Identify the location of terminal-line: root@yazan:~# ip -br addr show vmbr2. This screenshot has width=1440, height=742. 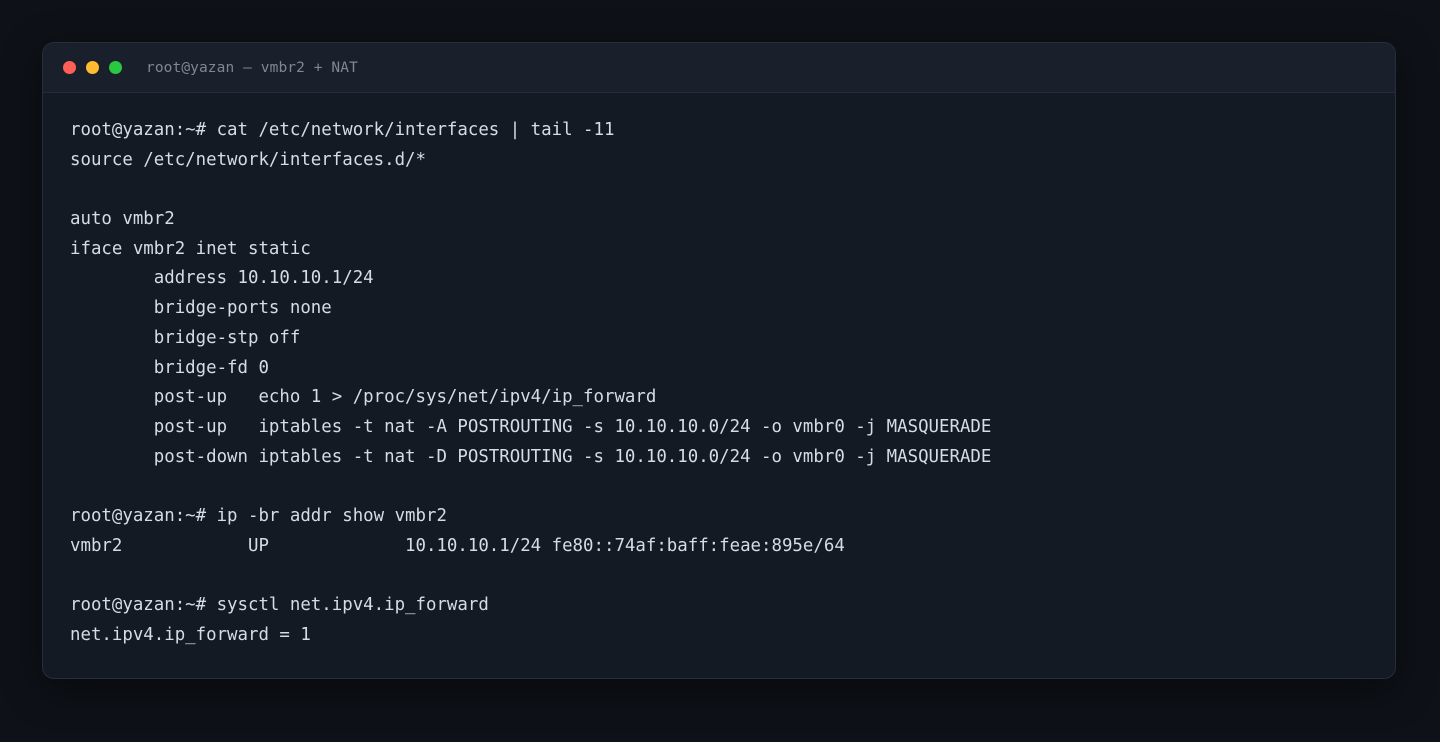
(258, 515).